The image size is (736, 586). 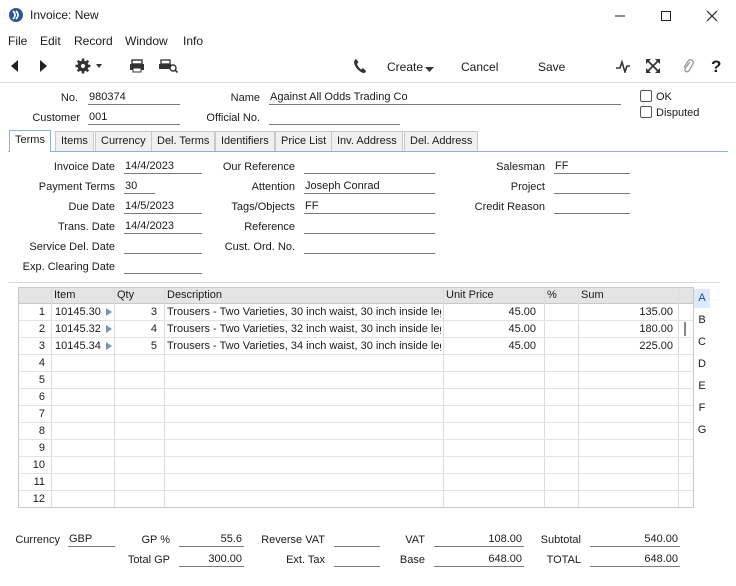 What do you see at coordinates (620, 16) in the screenshot?
I see `minimize-icon` at bounding box center [620, 16].